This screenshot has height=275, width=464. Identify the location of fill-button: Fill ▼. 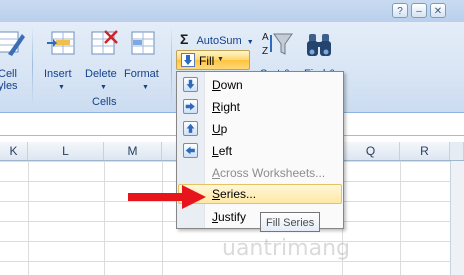
(213, 60).